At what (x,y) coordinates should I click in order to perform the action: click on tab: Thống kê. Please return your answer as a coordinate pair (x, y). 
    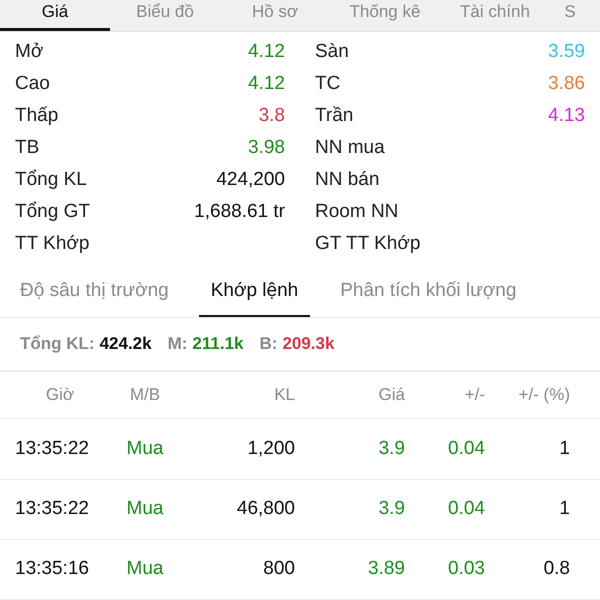
    Looking at the image, I should click on (385, 17).